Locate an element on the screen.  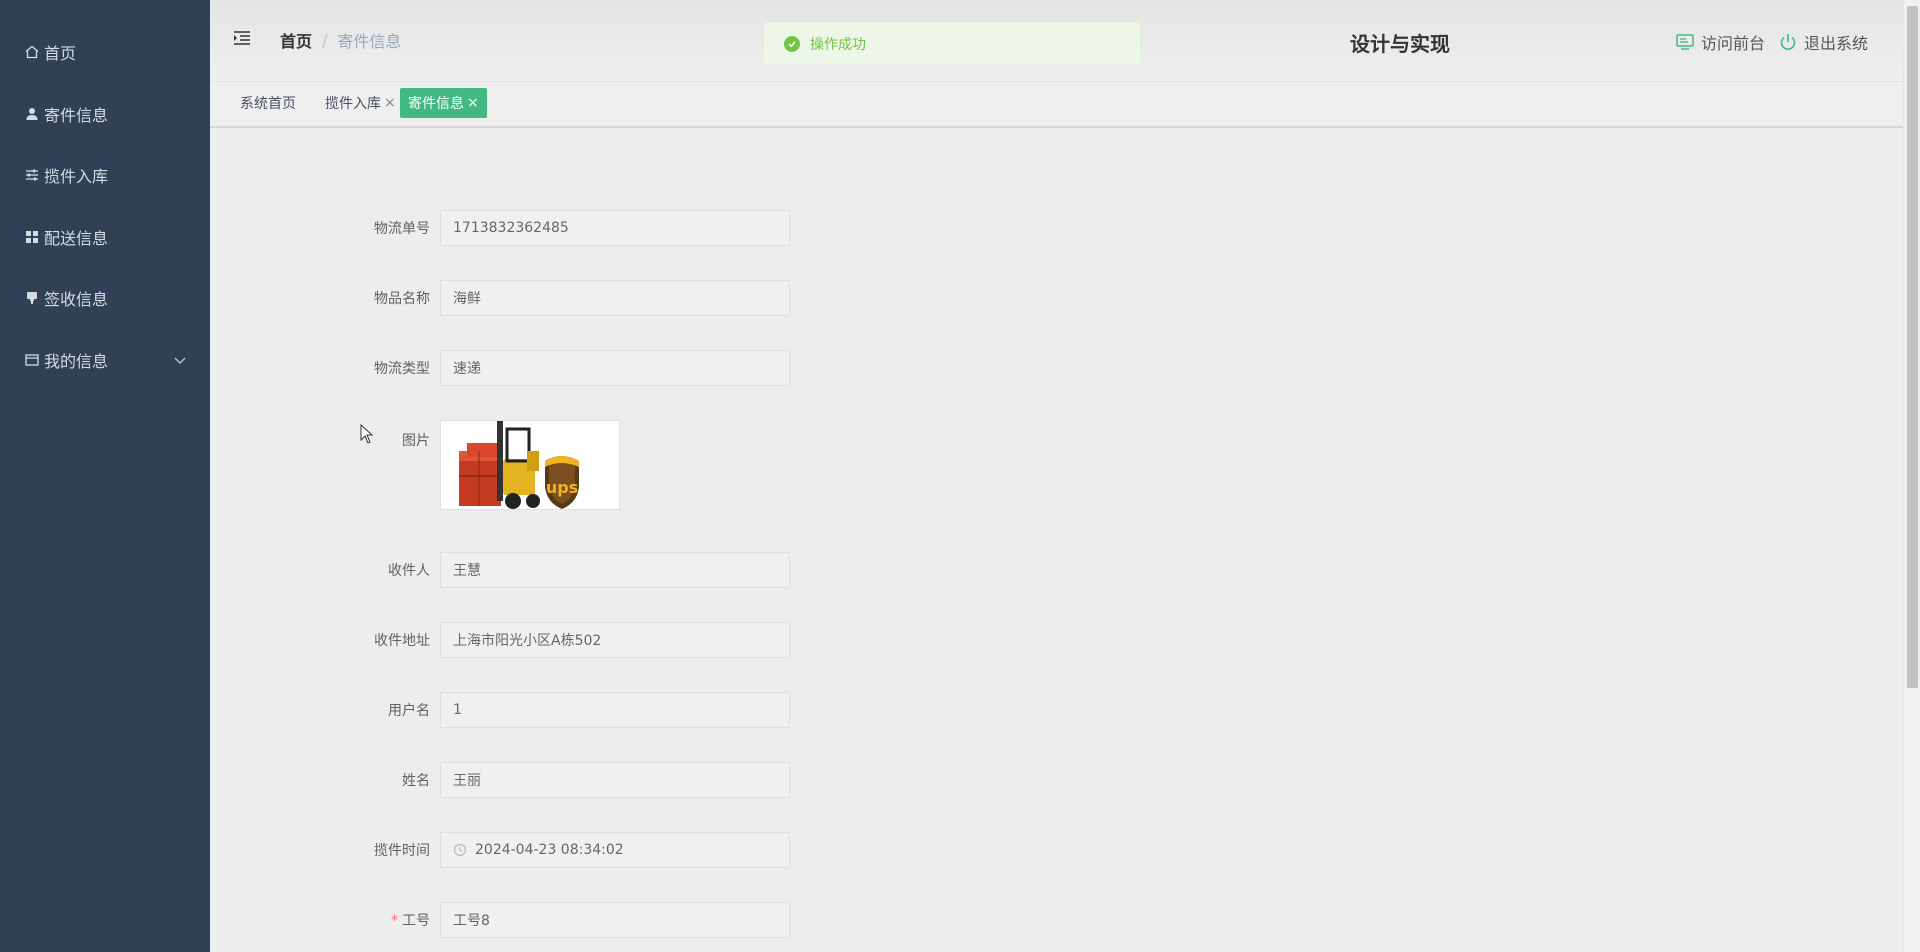
mouse-cursor-icon is located at coordinates (367, 434).